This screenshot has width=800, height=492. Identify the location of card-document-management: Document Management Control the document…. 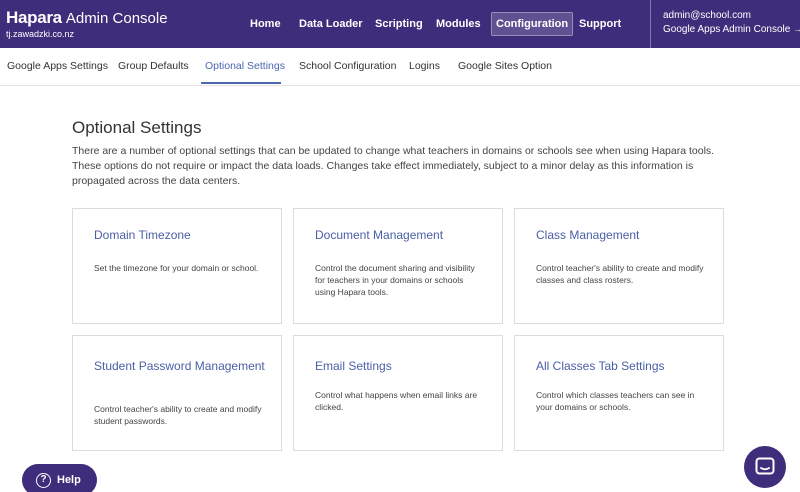
(398, 266).